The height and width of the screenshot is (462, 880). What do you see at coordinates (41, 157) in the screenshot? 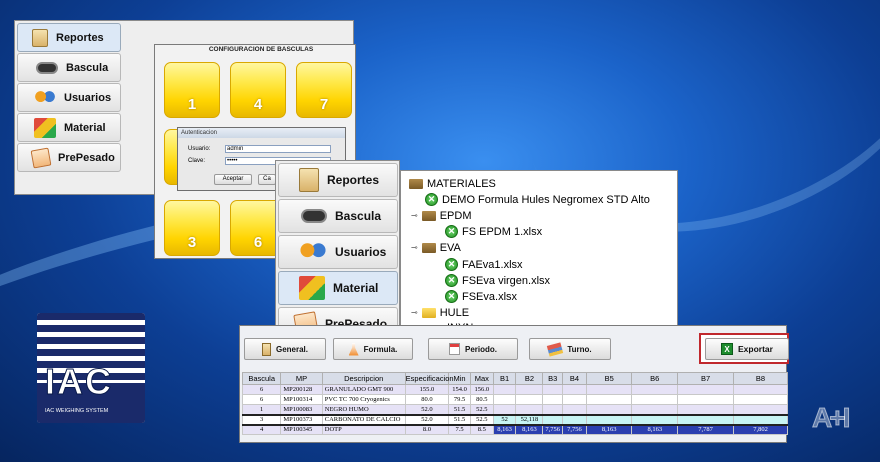
I see `prepesado-icon` at bounding box center [41, 157].